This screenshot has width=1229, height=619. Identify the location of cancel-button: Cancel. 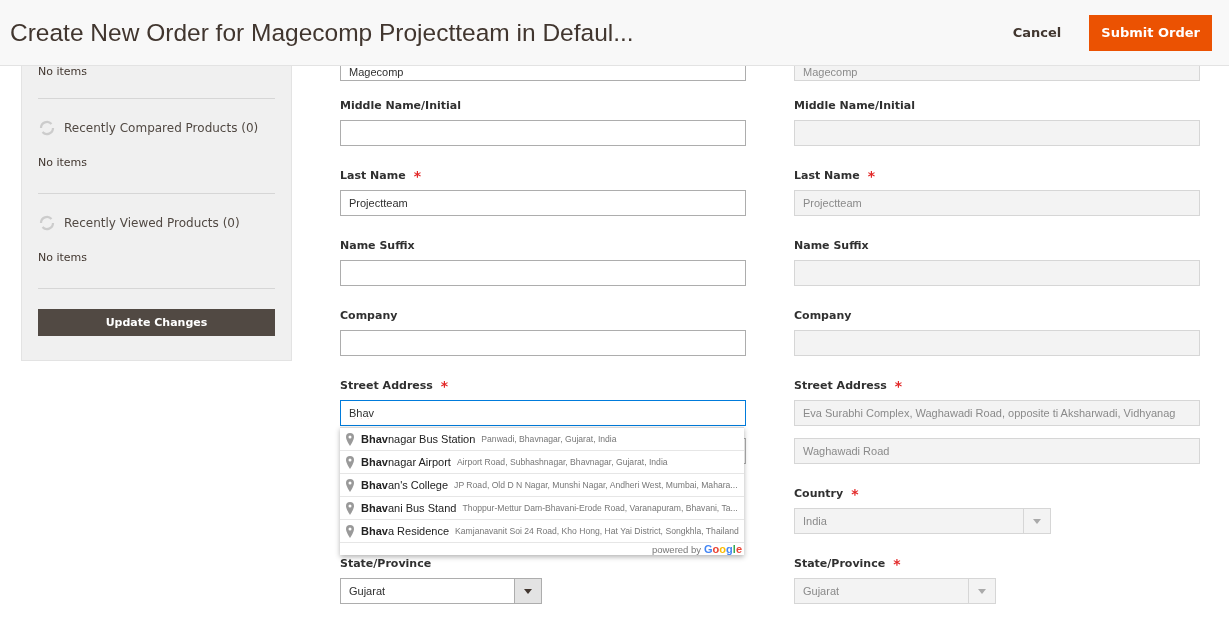
(1037, 32).